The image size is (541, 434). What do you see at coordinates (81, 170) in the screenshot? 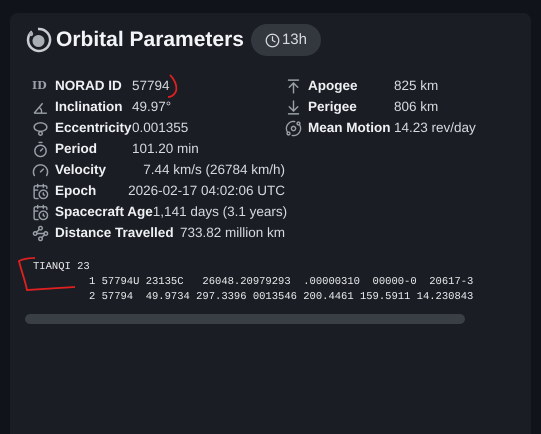
I see `parameter-label: Velocity` at bounding box center [81, 170].